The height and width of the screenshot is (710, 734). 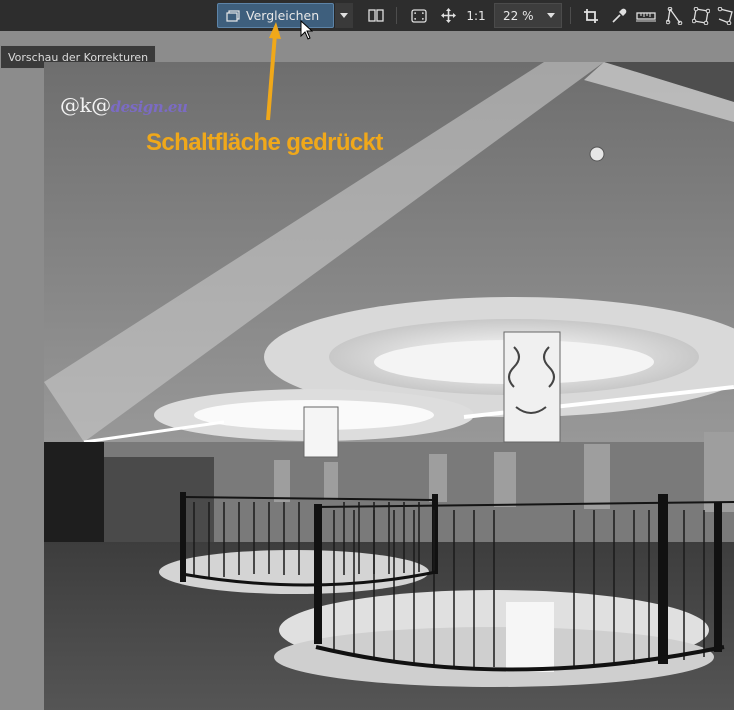 I want to click on eyedropper-icon, so click(x=619, y=15).